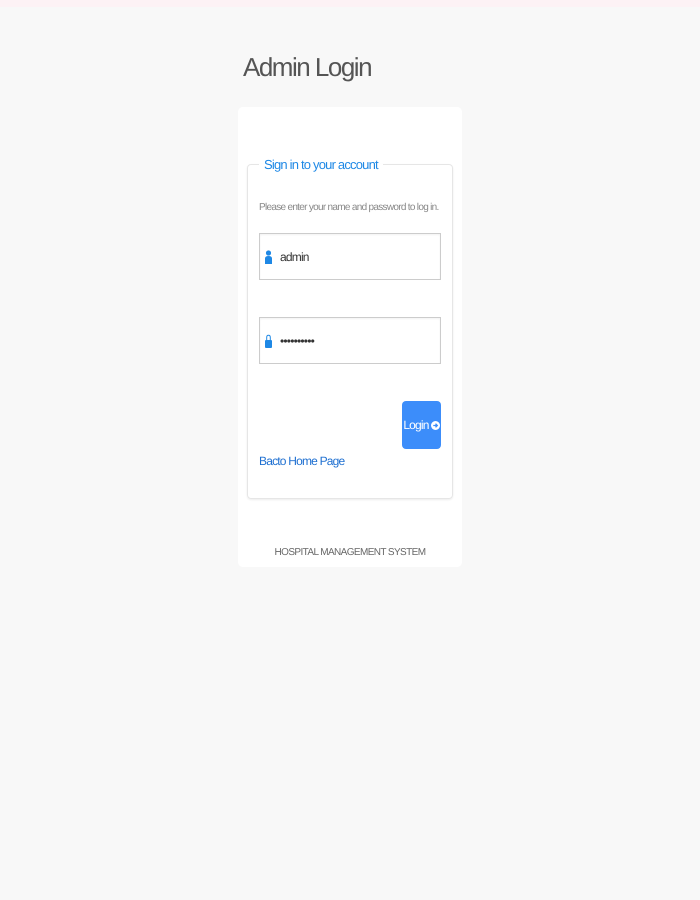 Image resolution: width=700 pixels, height=900 pixels. What do you see at coordinates (268, 341) in the screenshot?
I see `lock-icon` at bounding box center [268, 341].